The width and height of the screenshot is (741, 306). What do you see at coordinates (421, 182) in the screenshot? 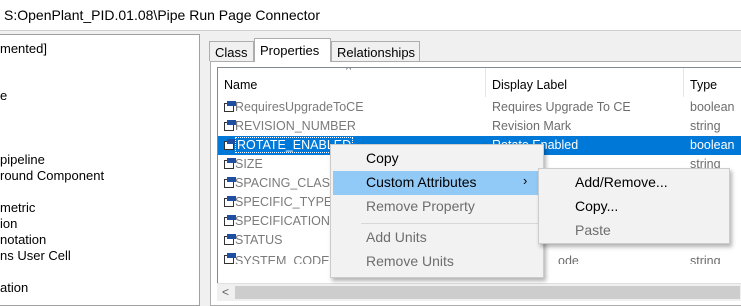
I see `menu-item-label: Custom Attributes` at bounding box center [421, 182].